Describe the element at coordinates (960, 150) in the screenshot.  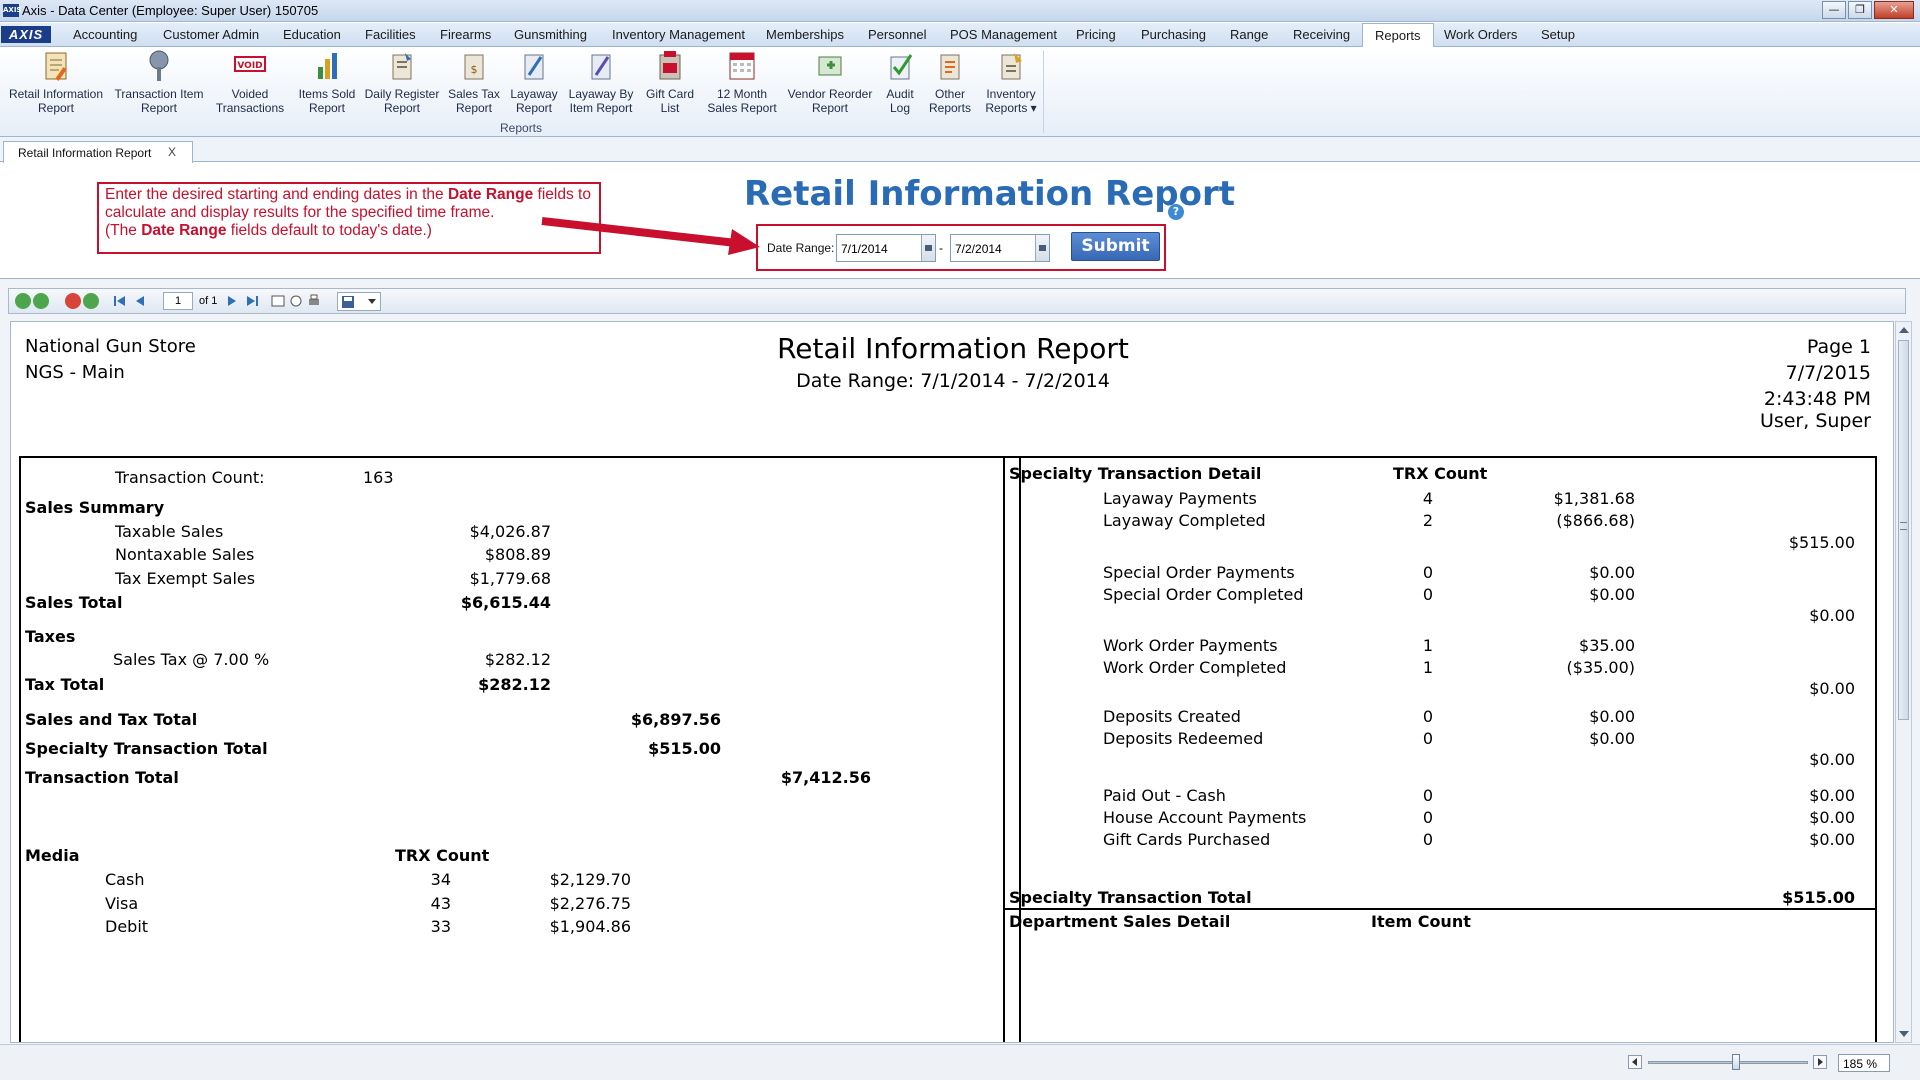
I see `document-tab-strip: Retail Information Report X` at that location.